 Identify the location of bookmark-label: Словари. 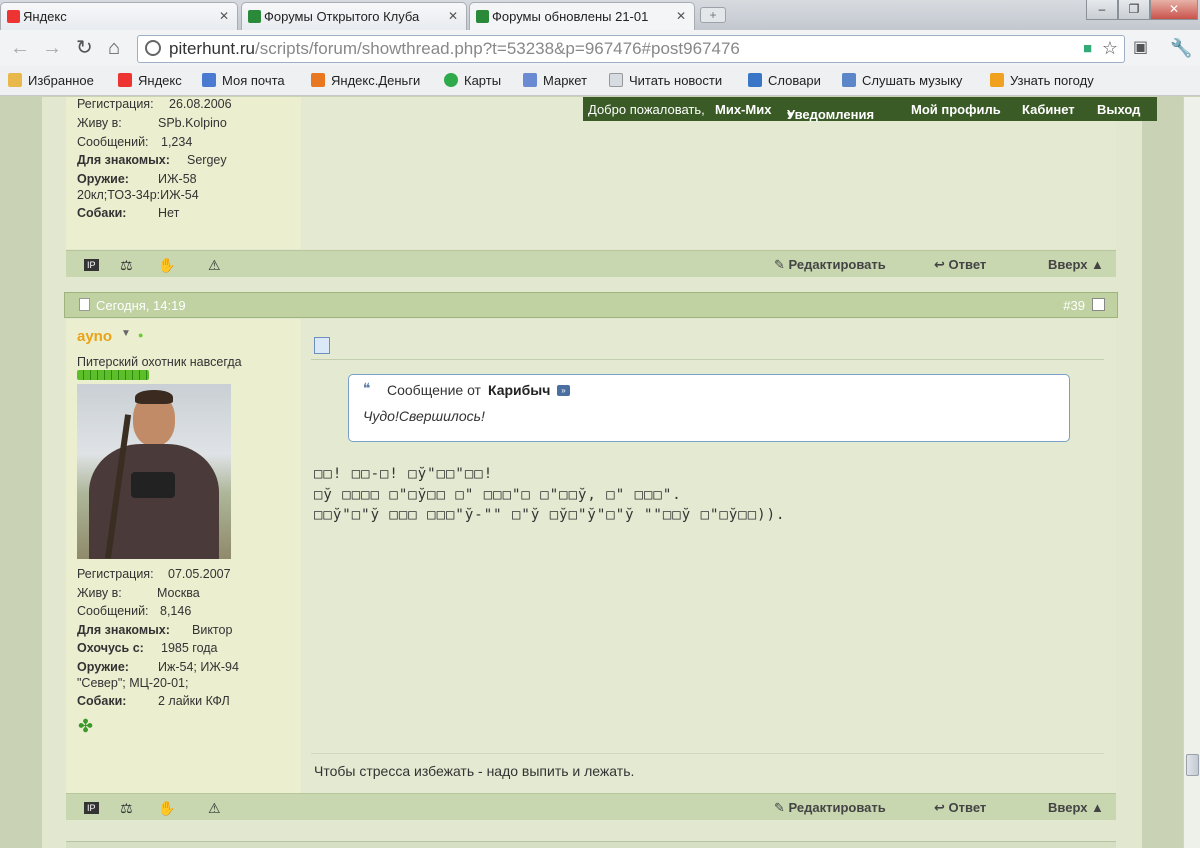
(794, 80).